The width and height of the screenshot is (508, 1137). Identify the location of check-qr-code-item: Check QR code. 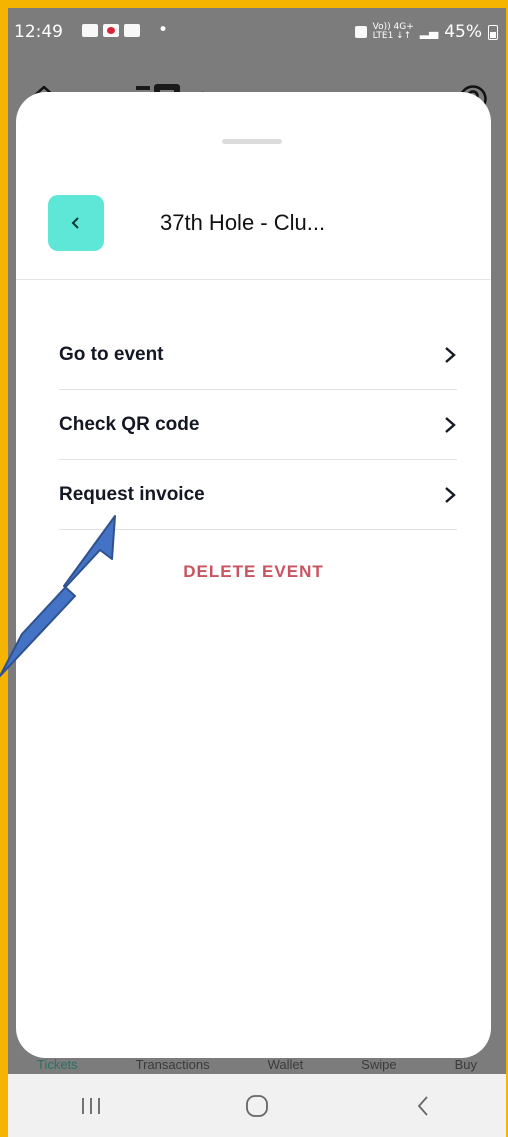
(258, 425).